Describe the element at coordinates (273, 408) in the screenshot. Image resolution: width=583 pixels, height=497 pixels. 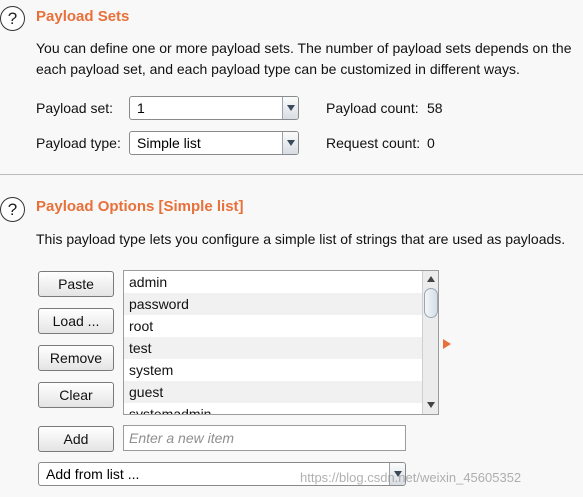
I see `list-item: systemadmin` at that location.